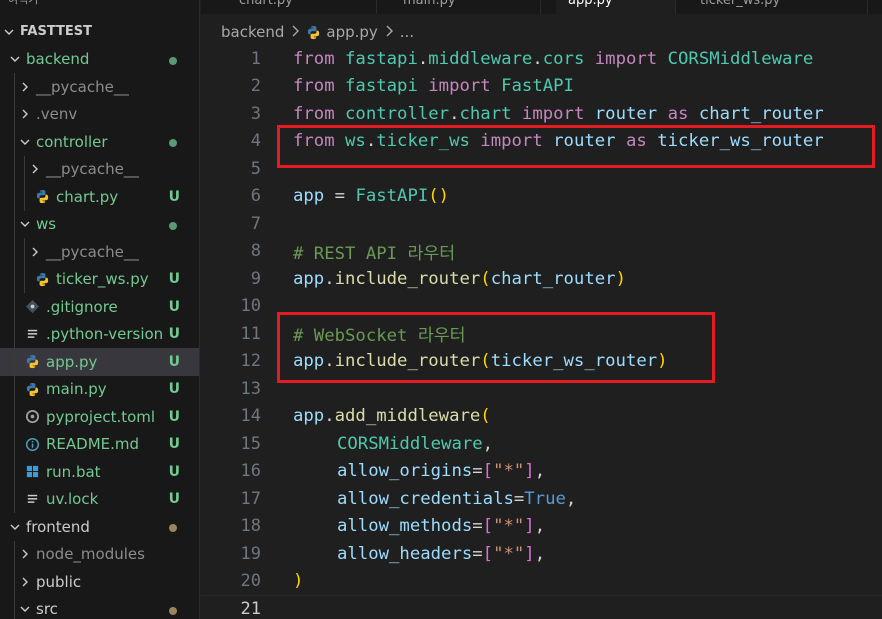  I want to click on code-line: 21, so click(541, 607).